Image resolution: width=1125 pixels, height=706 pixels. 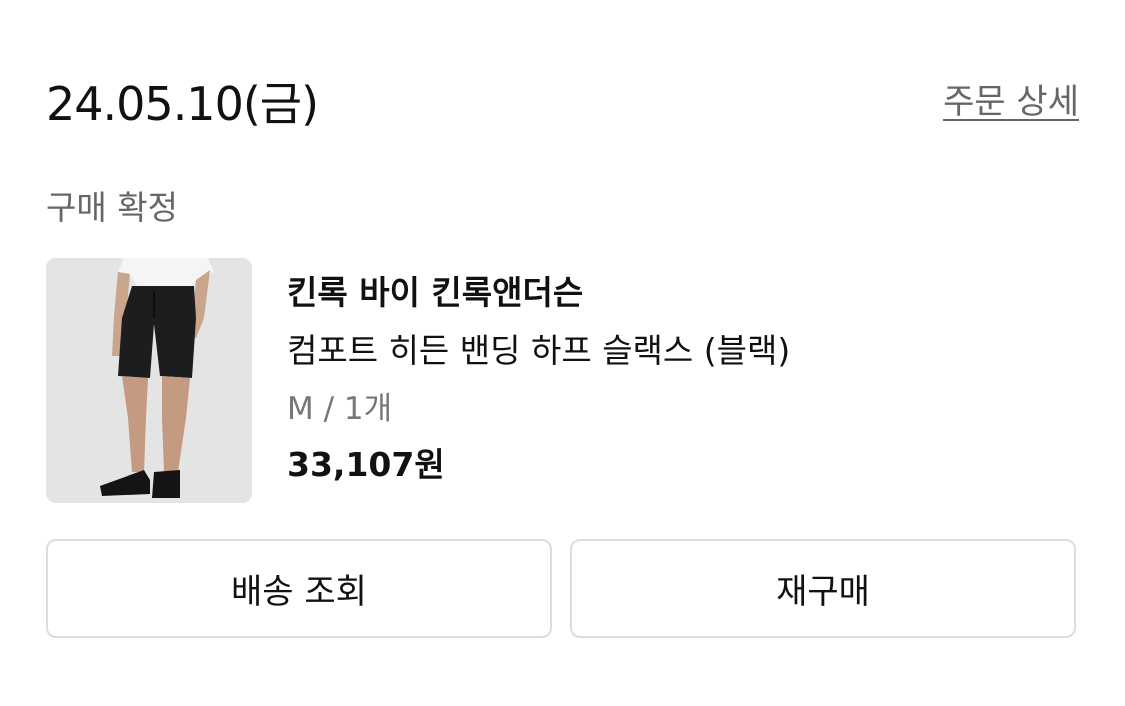 What do you see at coordinates (366, 464) in the screenshot?
I see `product-price: 33,107원` at bounding box center [366, 464].